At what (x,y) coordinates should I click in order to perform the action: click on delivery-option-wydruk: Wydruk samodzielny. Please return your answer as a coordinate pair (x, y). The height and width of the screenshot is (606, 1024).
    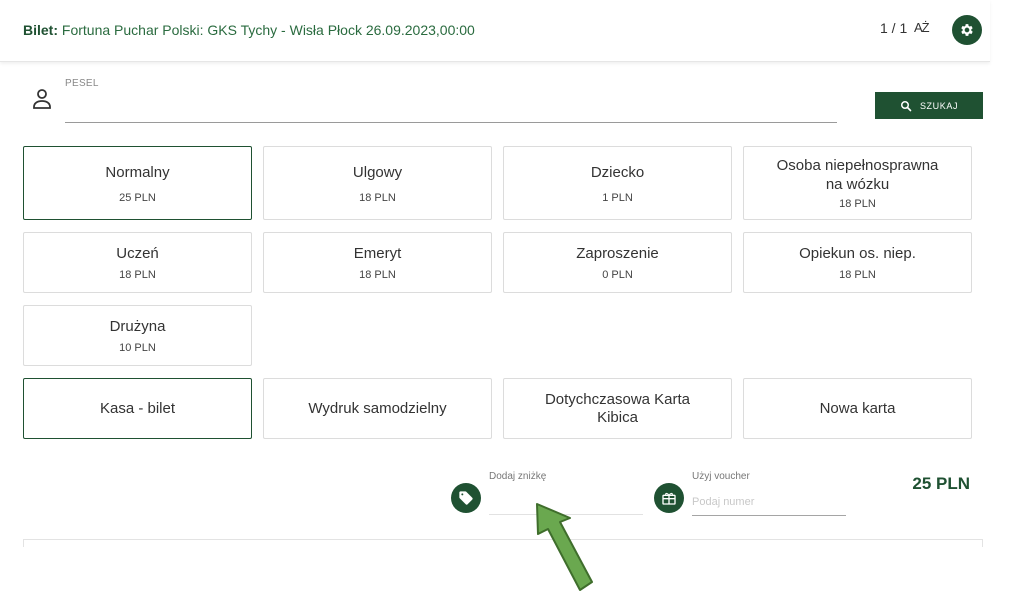
    Looking at the image, I should click on (377, 408).